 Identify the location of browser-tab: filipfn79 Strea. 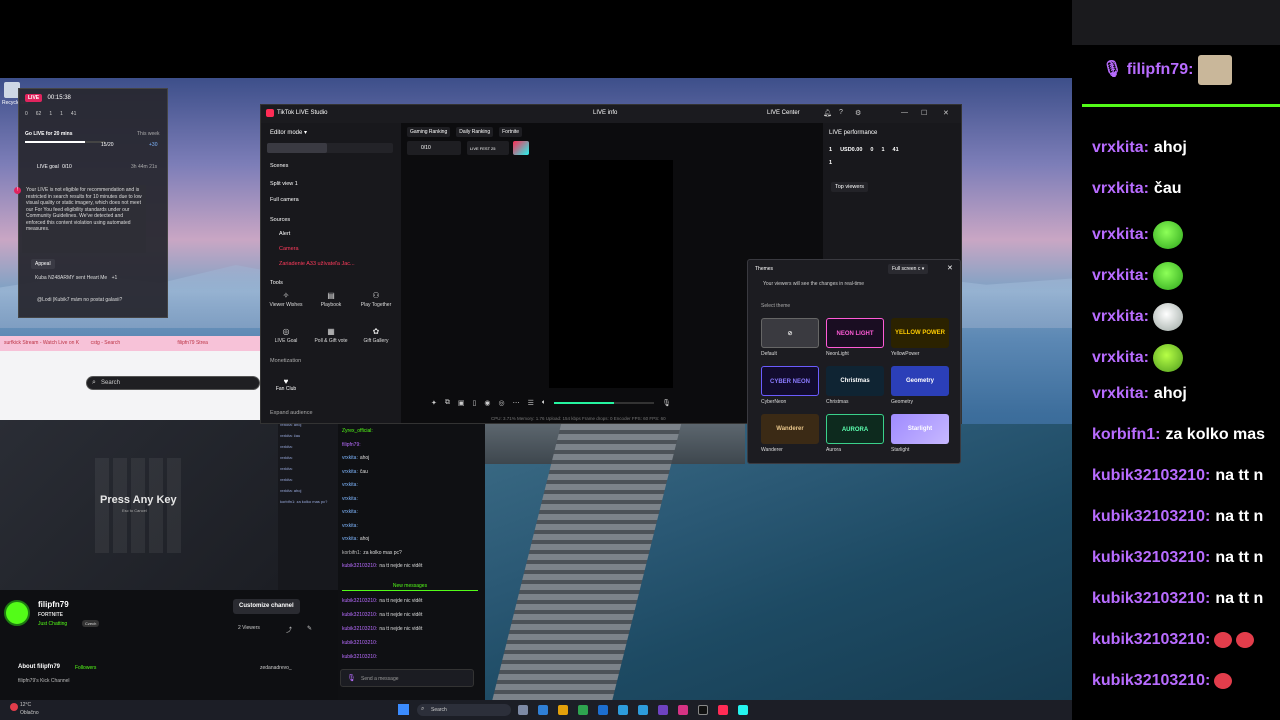
(216, 343).